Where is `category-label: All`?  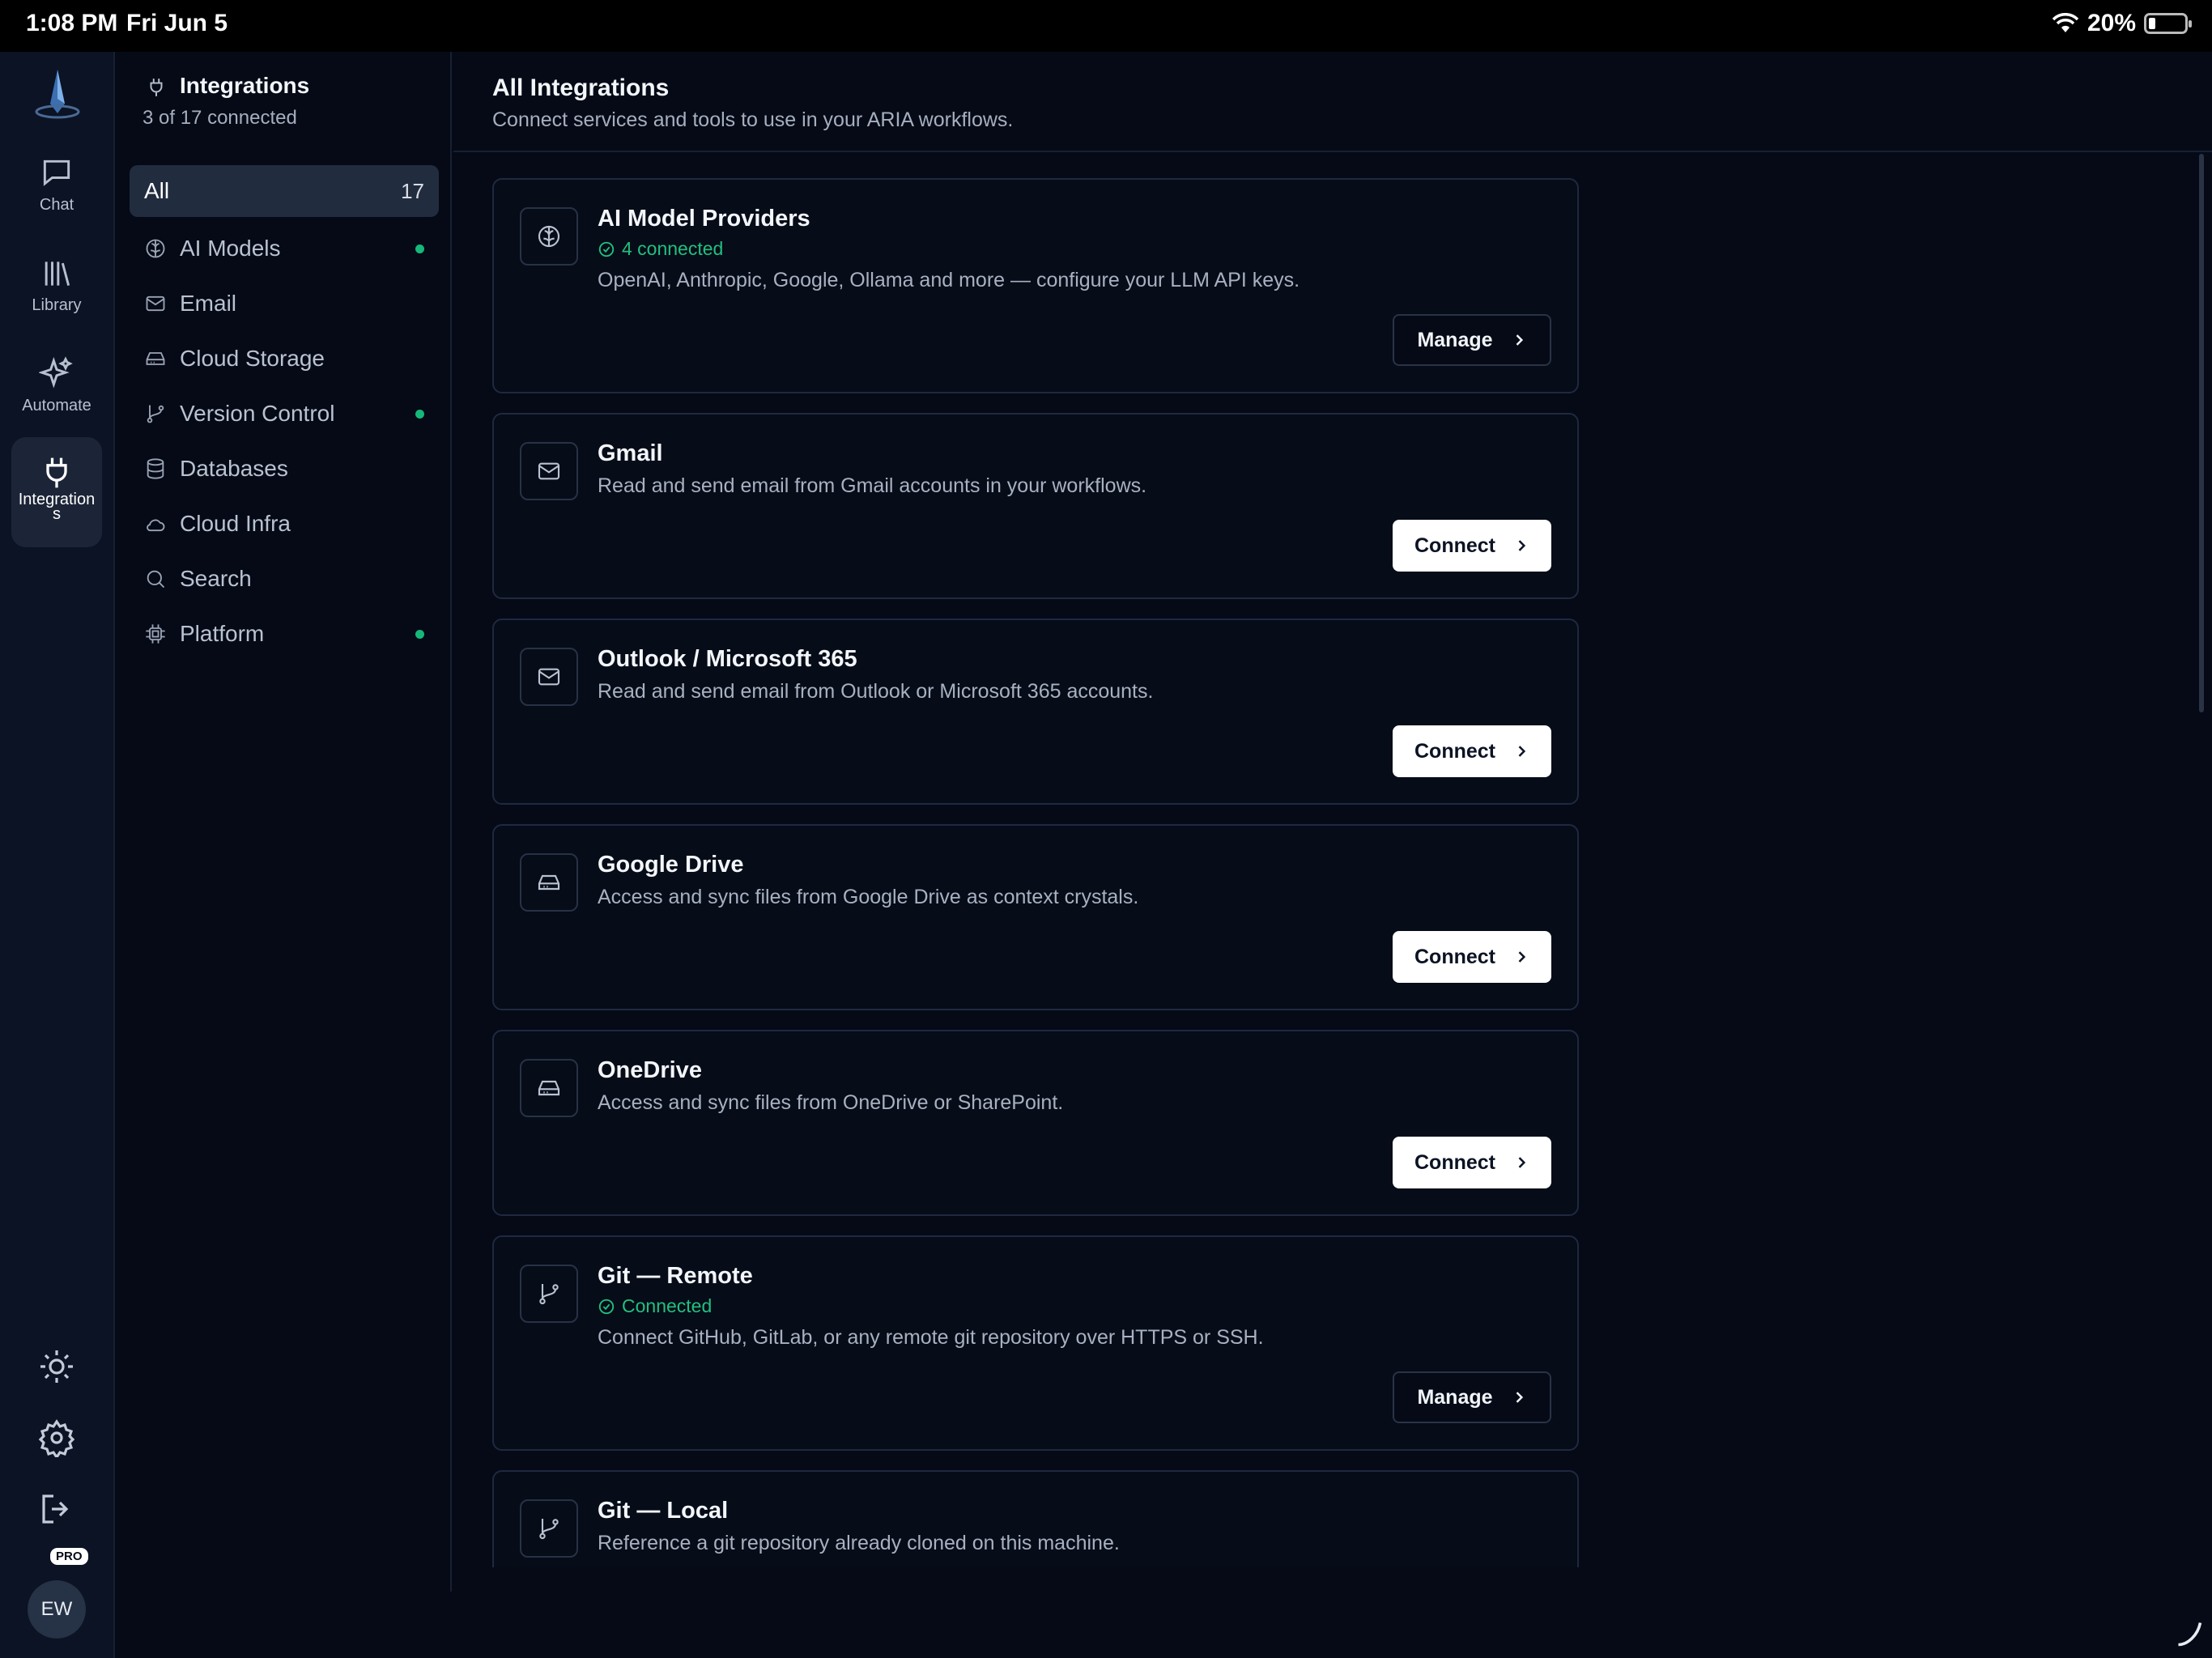
category-label: All is located at coordinates (157, 190).